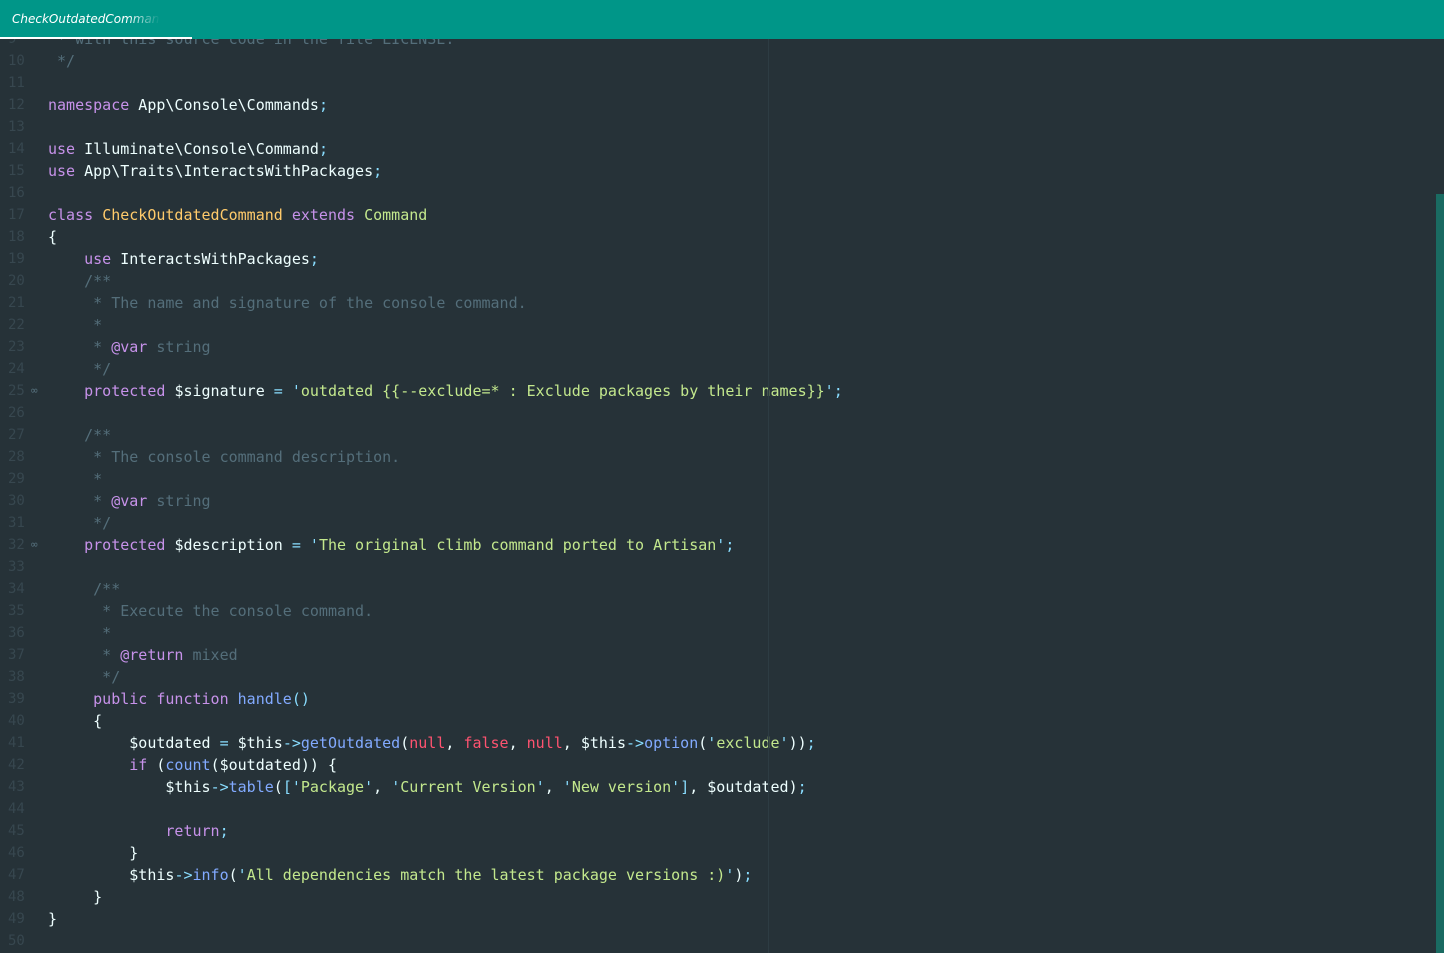  What do you see at coordinates (715, 171) in the screenshot?
I see `code-line: 15 use App\Traits\InteractsWithPackages;` at bounding box center [715, 171].